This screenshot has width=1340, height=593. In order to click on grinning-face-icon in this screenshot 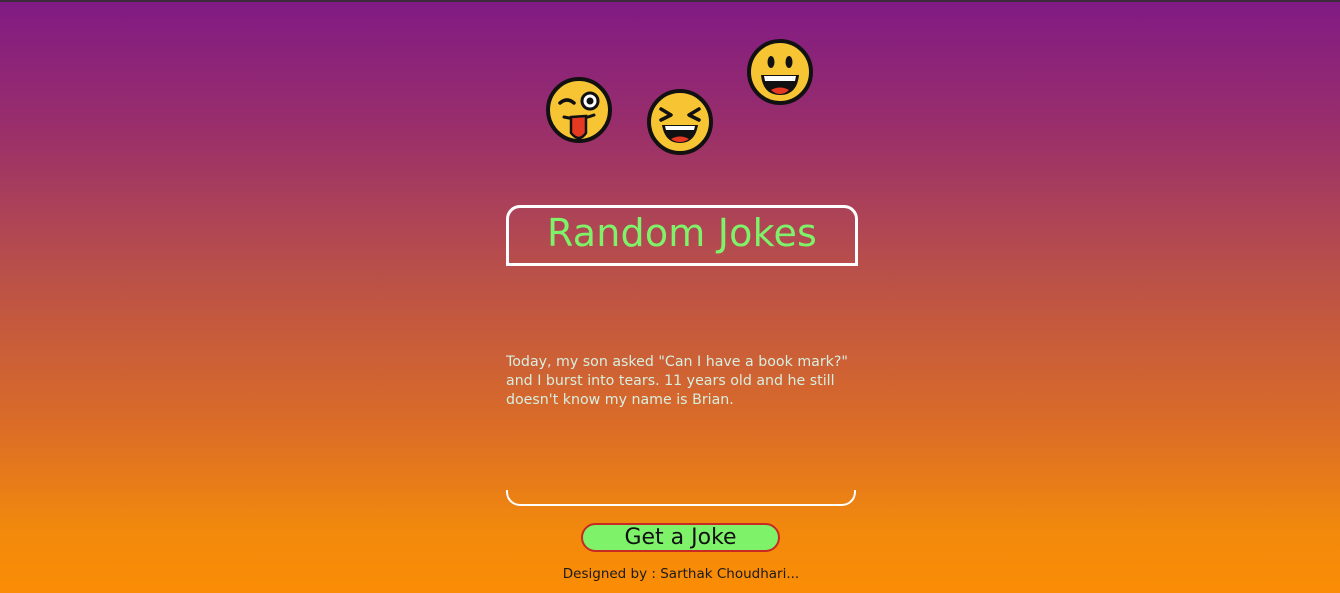, I will do `click(780, 72)`.